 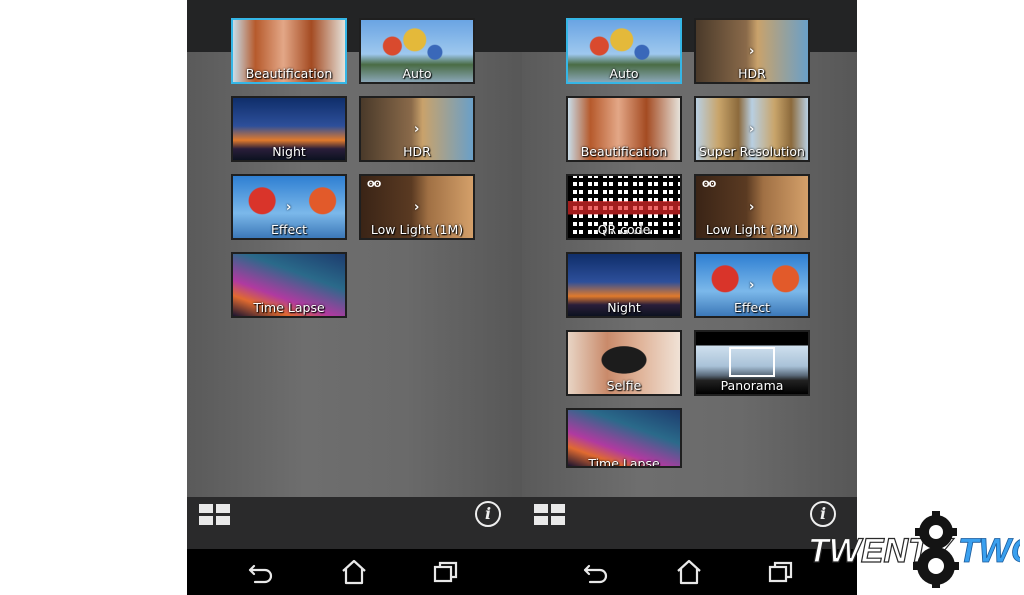 What do you see at coordinates (752, 229) in the screenshot?
I see `mode-label: Low Light (3M)` at bounding box center [752, 229].